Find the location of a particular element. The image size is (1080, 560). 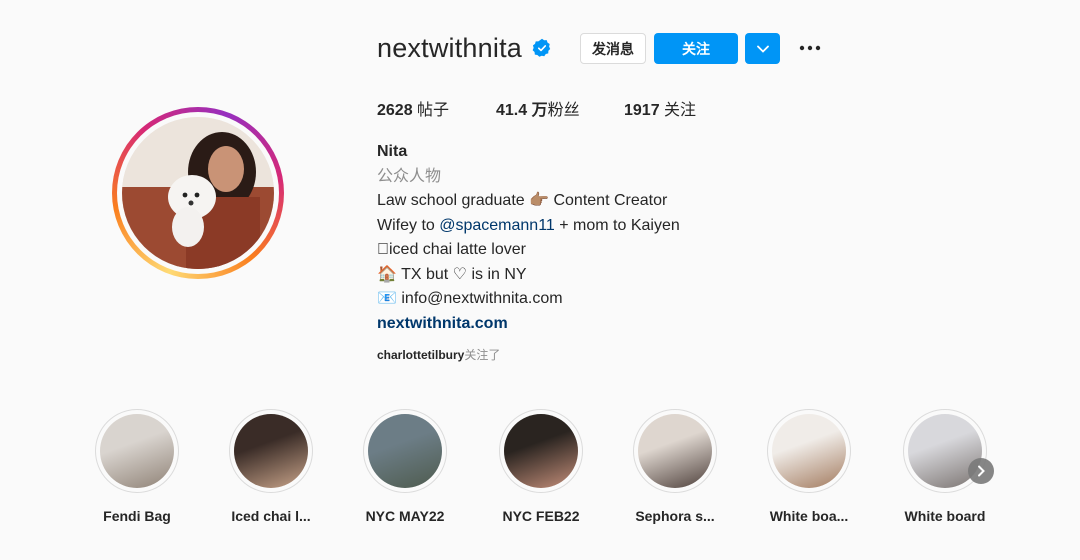

highlight-label: NYC FEB22 is located at coordinates (541, 516).